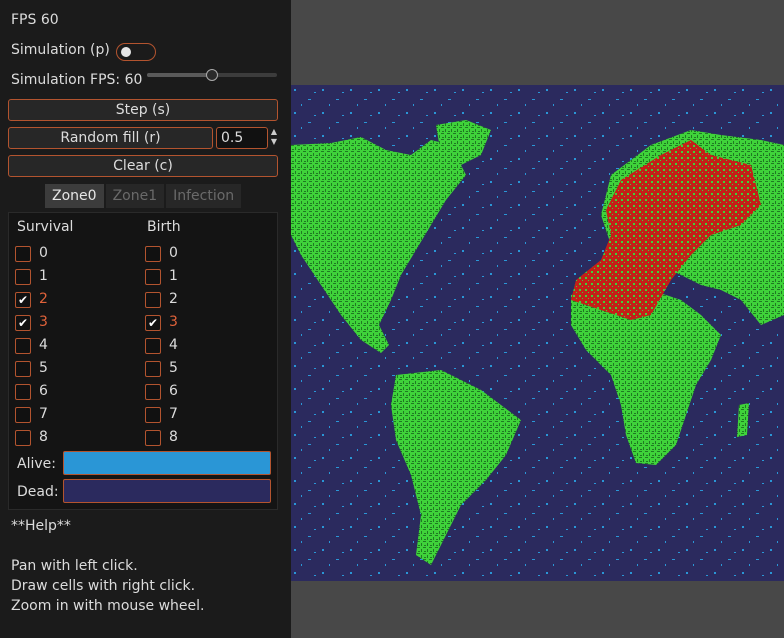 The image size is (784, 638). What do you see at coordinates (173, 345) in the screenshot?
I see `birth-label-4: 4` at bounding box center [173, 345].